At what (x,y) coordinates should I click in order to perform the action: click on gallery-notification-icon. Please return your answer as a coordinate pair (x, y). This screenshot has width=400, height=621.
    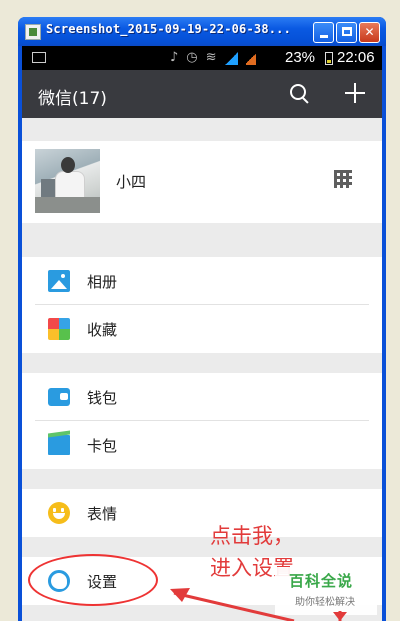
    Looking at the image, I should click on (39, 57).